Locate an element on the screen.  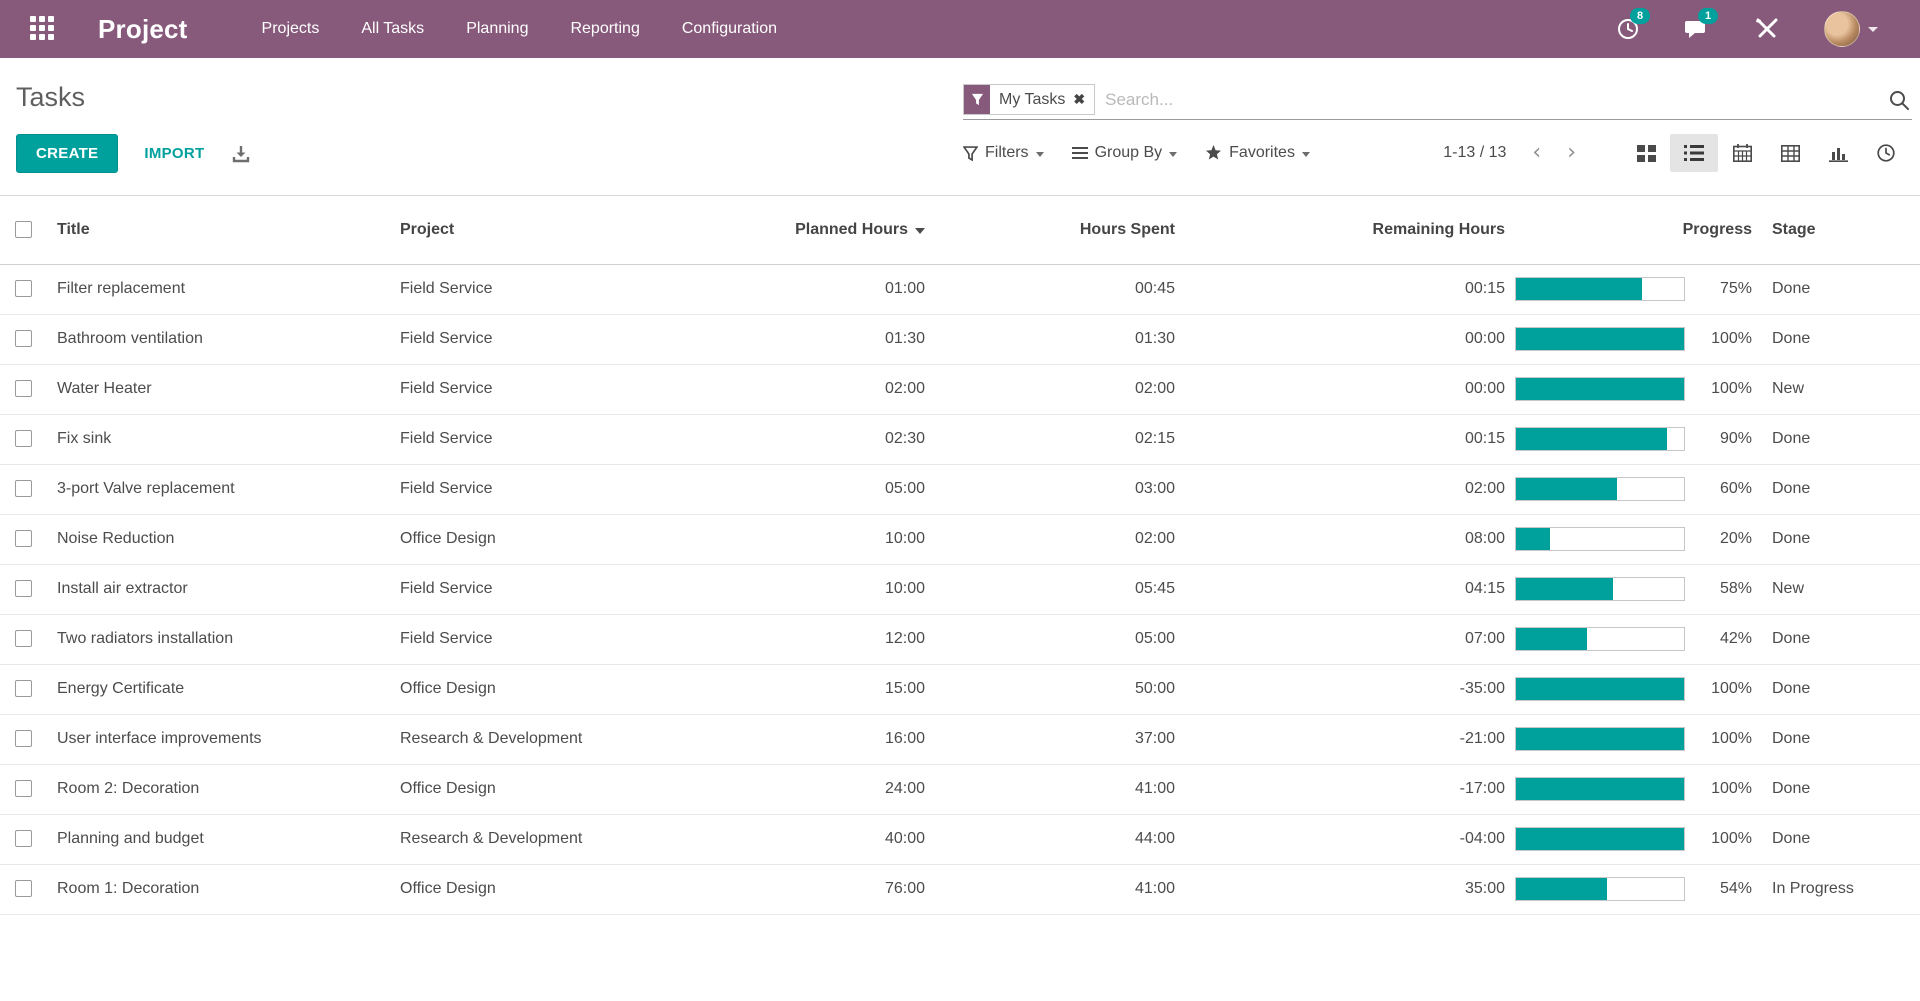
project-cell: Field Service is located at coordinates (545, 489).